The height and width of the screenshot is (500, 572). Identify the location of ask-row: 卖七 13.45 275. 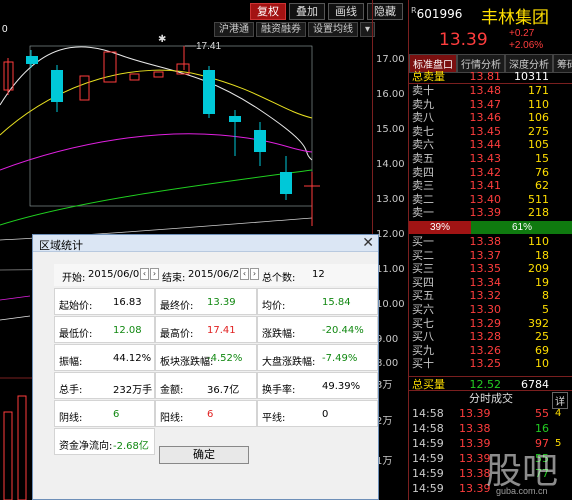
(490, 131).